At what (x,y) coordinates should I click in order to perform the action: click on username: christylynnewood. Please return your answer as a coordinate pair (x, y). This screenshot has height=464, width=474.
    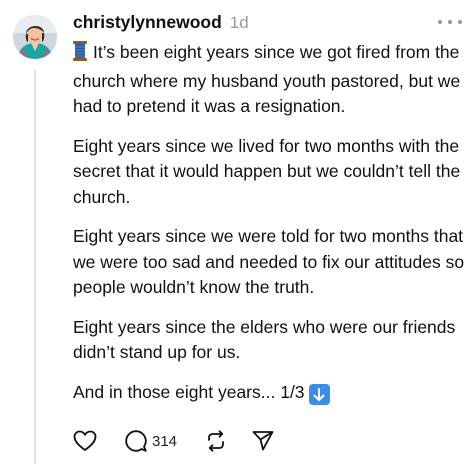
    Looking at the image, I should click on (147, 22).